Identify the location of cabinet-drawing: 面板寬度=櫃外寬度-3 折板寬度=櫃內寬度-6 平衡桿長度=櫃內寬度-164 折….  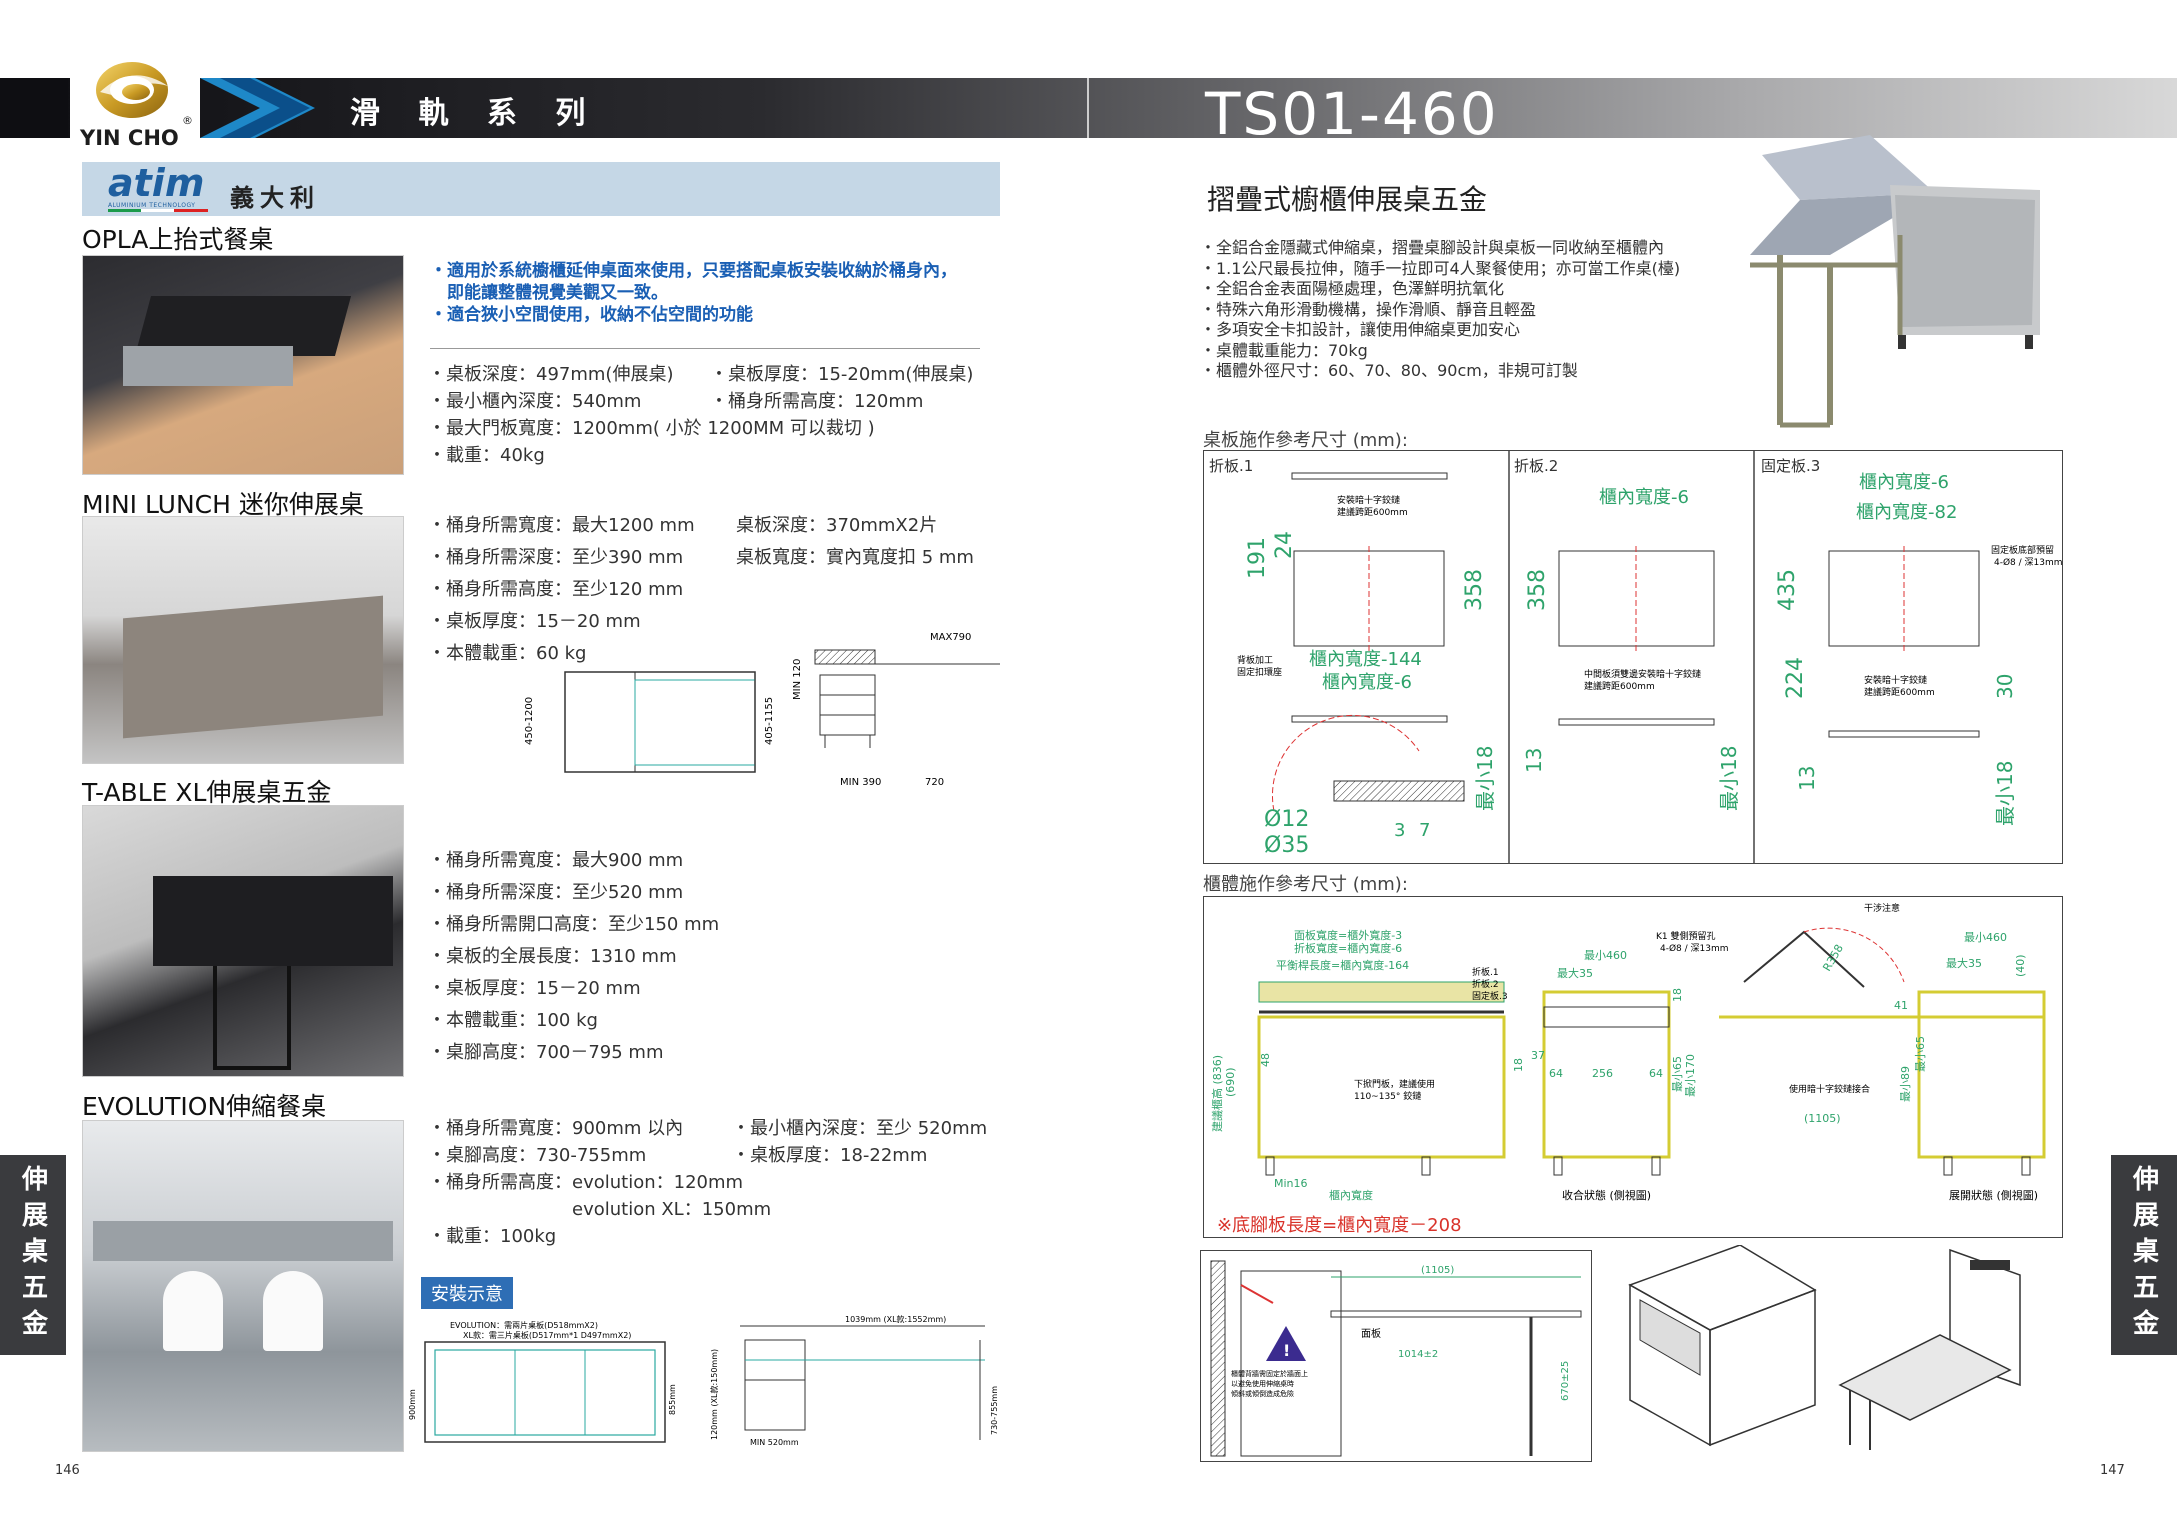
(1633, 1067).